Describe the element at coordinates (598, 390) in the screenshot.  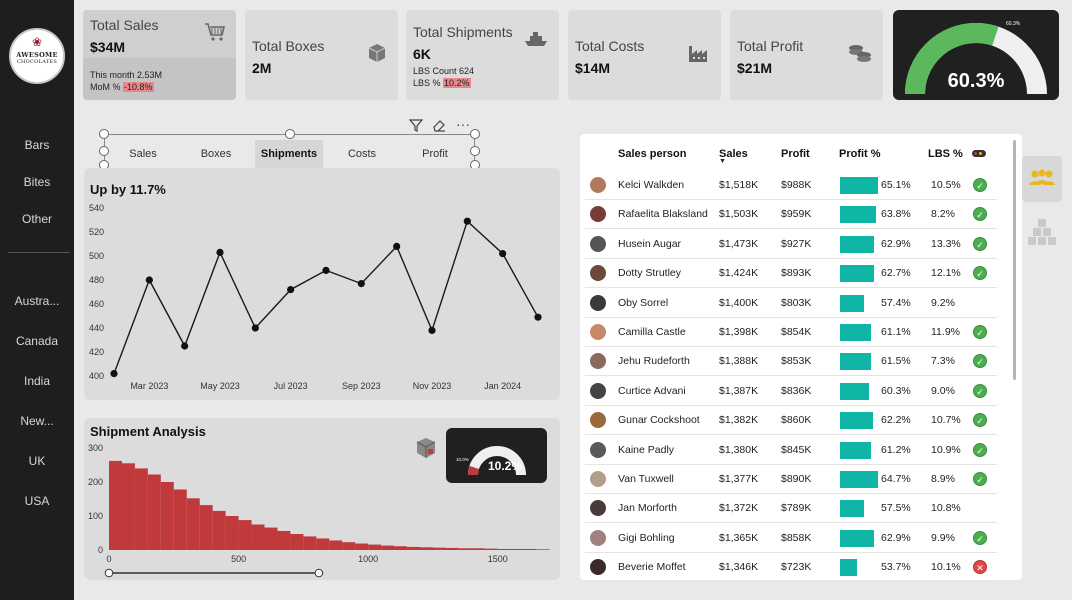
I see `avatar` at that location.